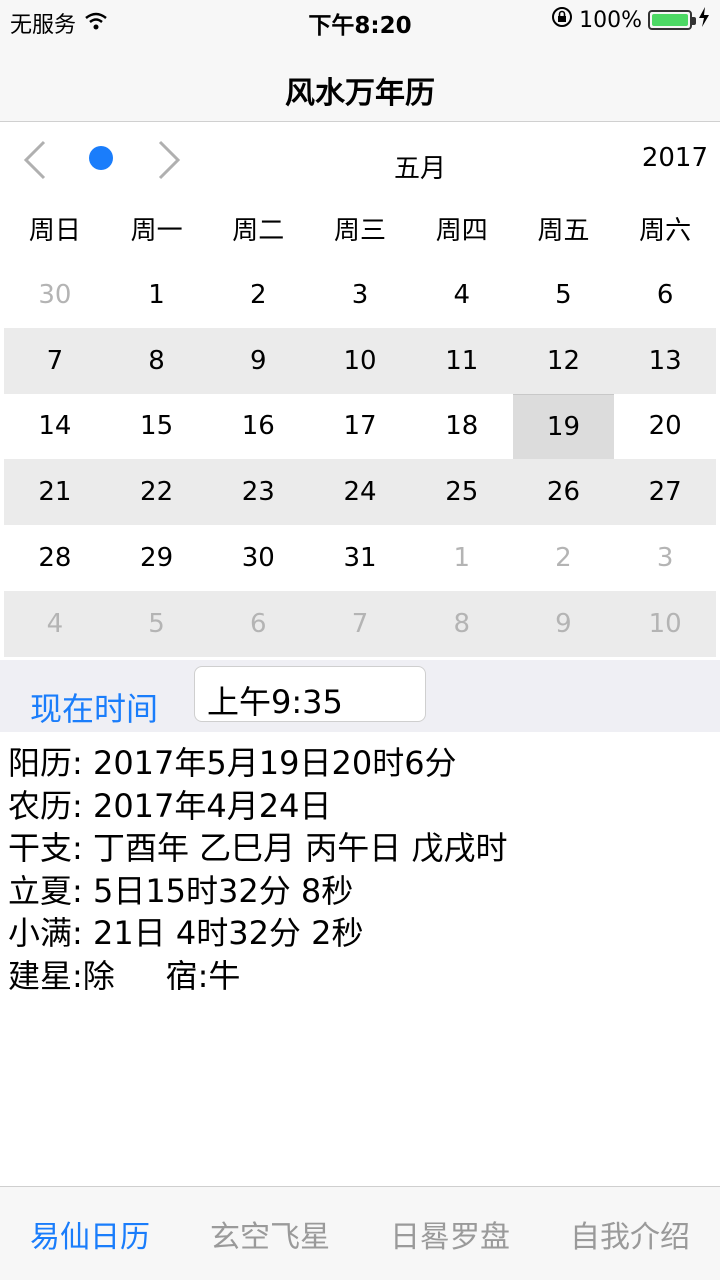 The height and width of the screenshot is (1280, 720). I want to click on calendar-week: 21 22 23 24 25 26 27, so click(360, 492).